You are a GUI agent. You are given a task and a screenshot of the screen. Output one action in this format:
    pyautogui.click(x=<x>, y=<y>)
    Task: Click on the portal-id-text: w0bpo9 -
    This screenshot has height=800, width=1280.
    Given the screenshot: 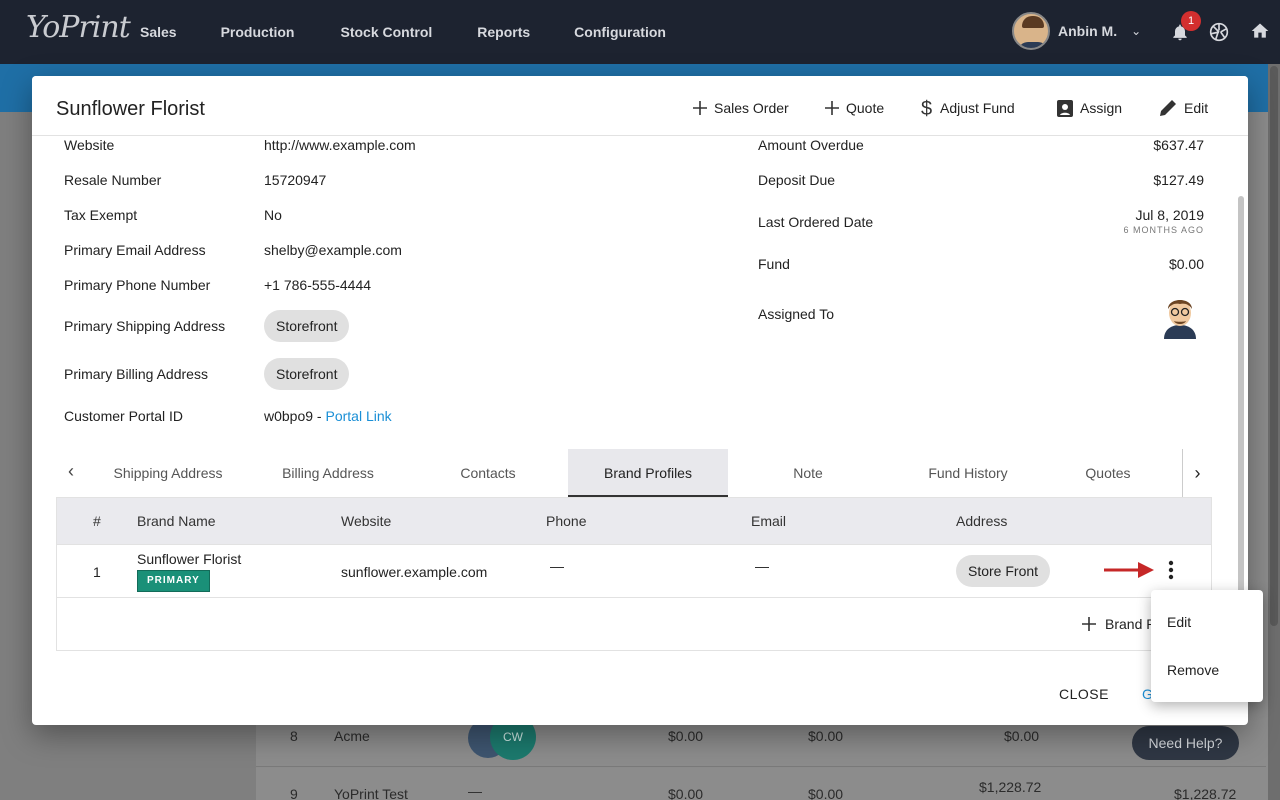 What is the action you would take?
    pyautogui.click(x=295, y=416)
    